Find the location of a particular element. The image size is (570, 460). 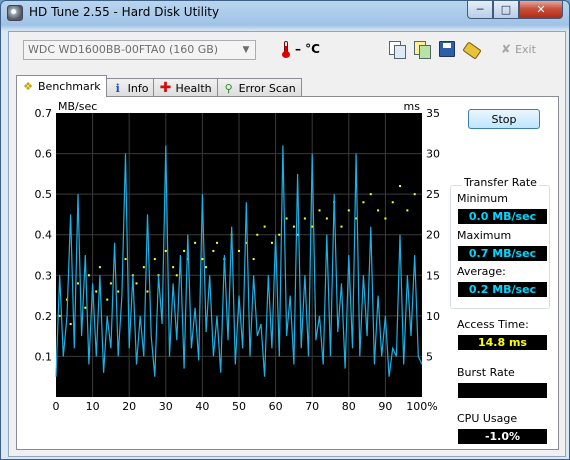

y2-tick-label: 5 is located at coordinates (429, 356).